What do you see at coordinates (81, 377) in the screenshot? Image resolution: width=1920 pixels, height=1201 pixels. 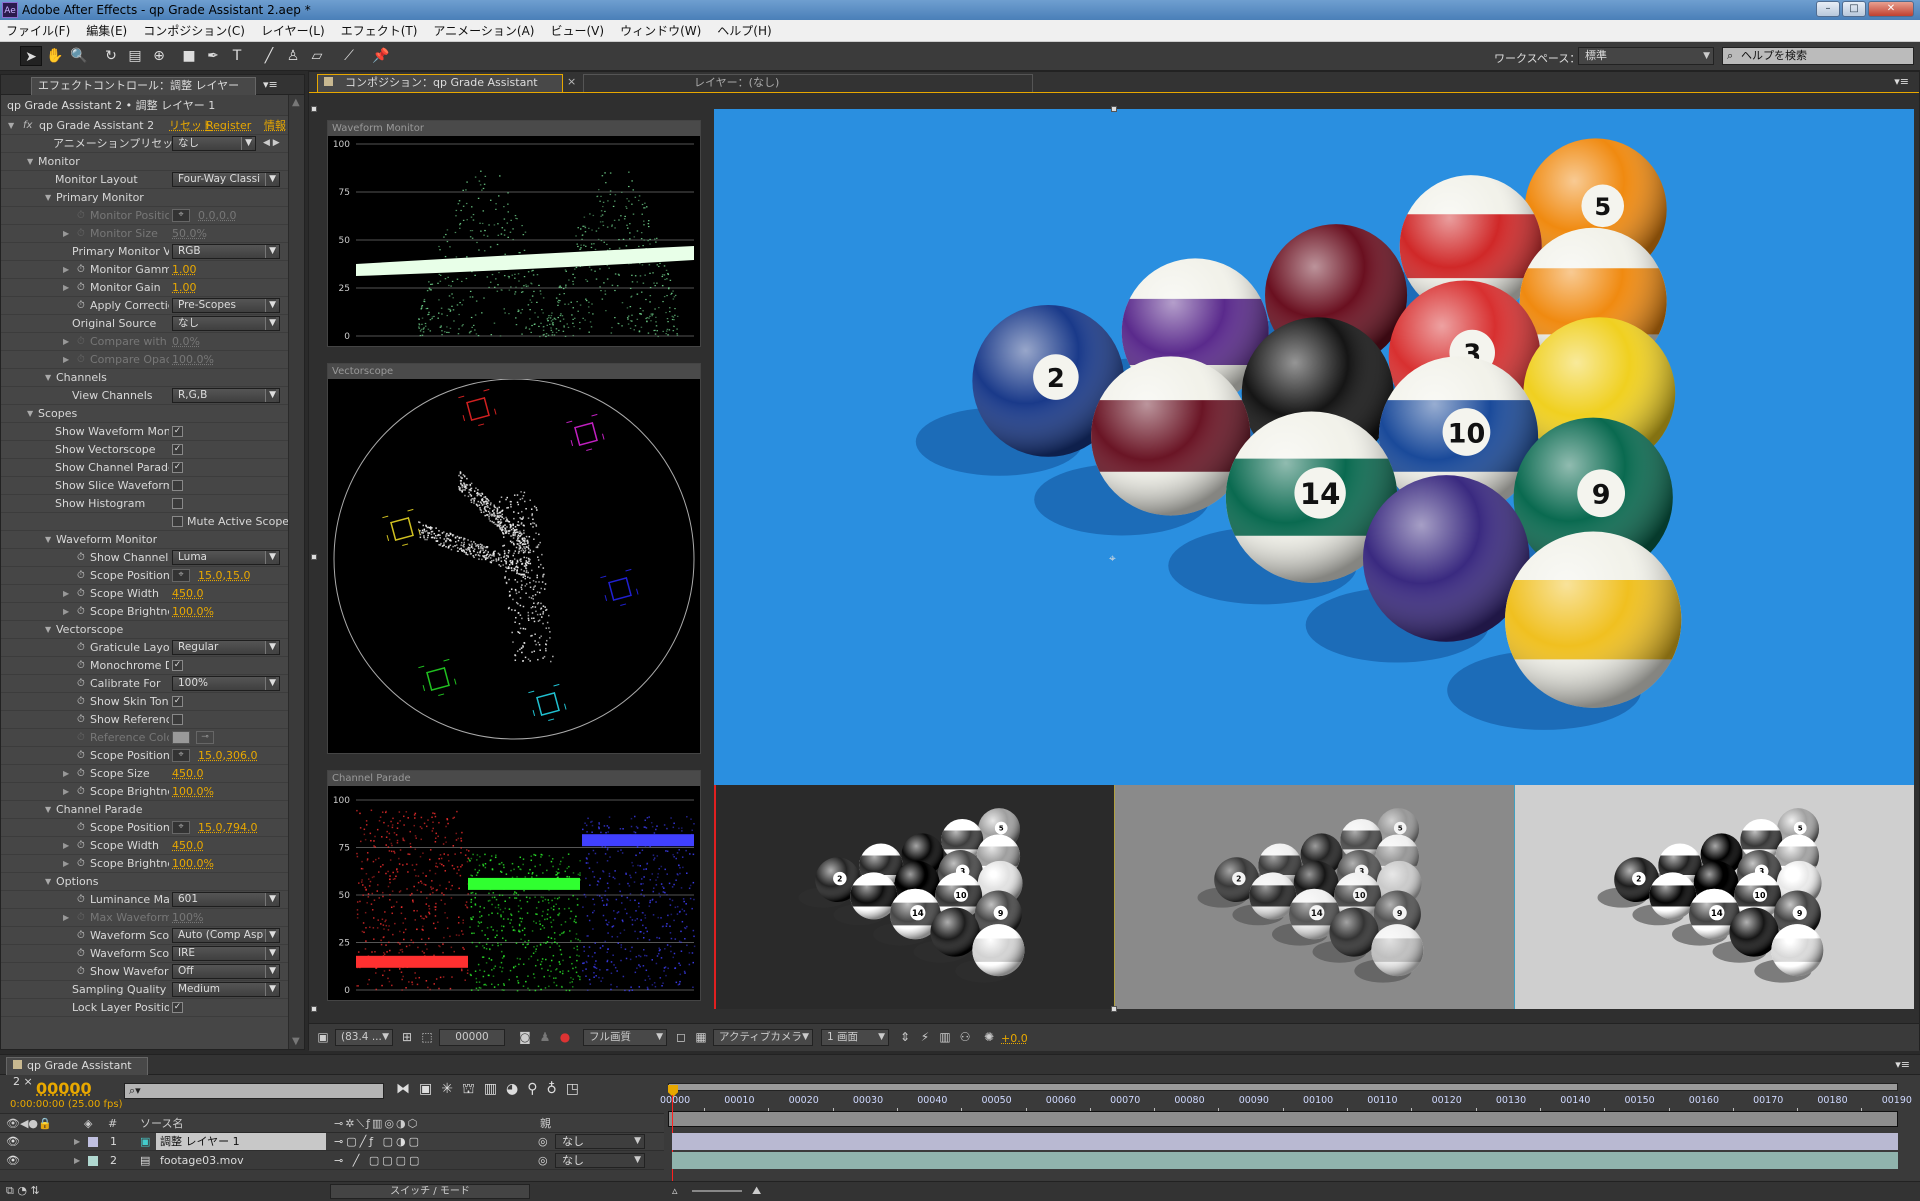 I see `group-label: Channels` at bounding box center [81, 377].